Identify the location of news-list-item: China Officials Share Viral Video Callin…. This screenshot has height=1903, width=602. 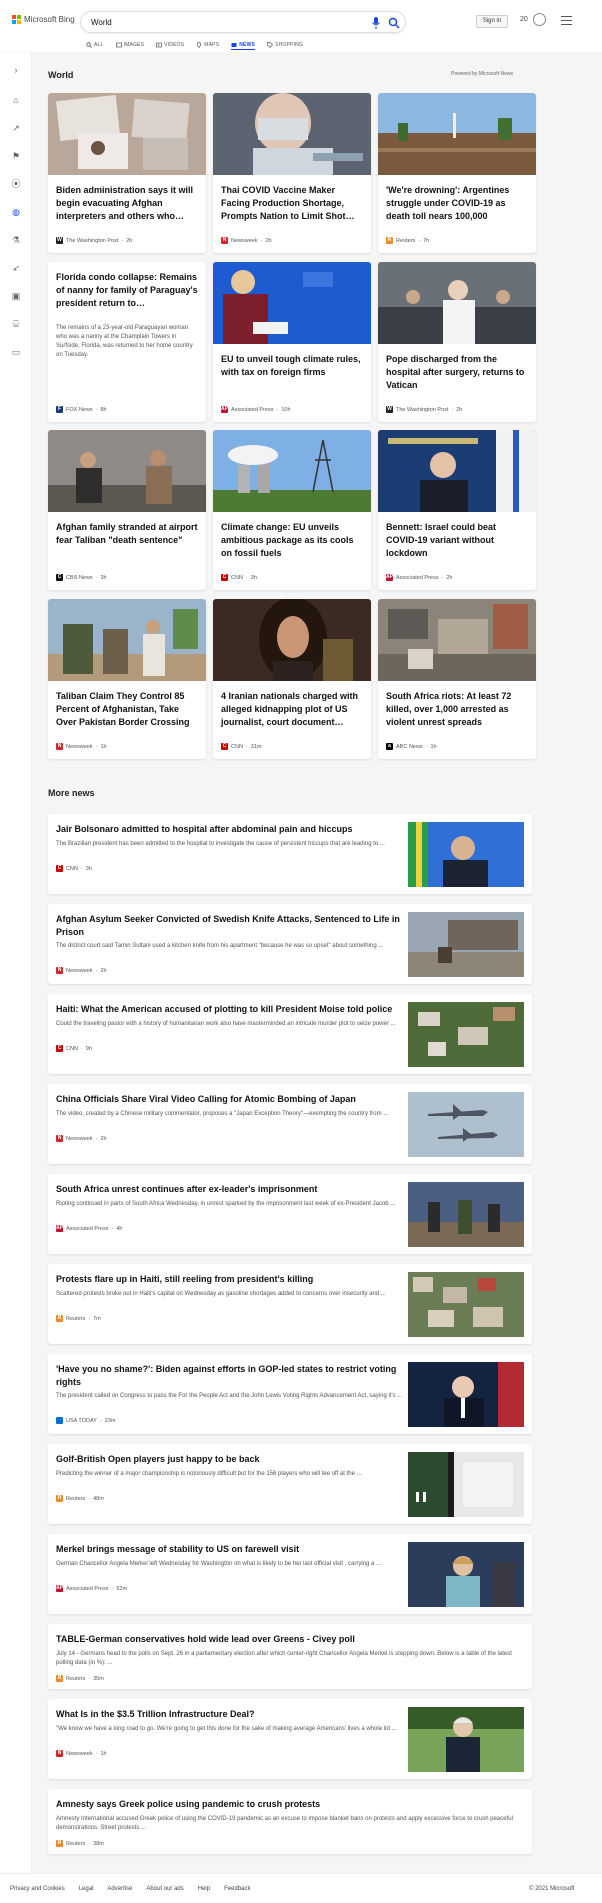
(290, 1124).